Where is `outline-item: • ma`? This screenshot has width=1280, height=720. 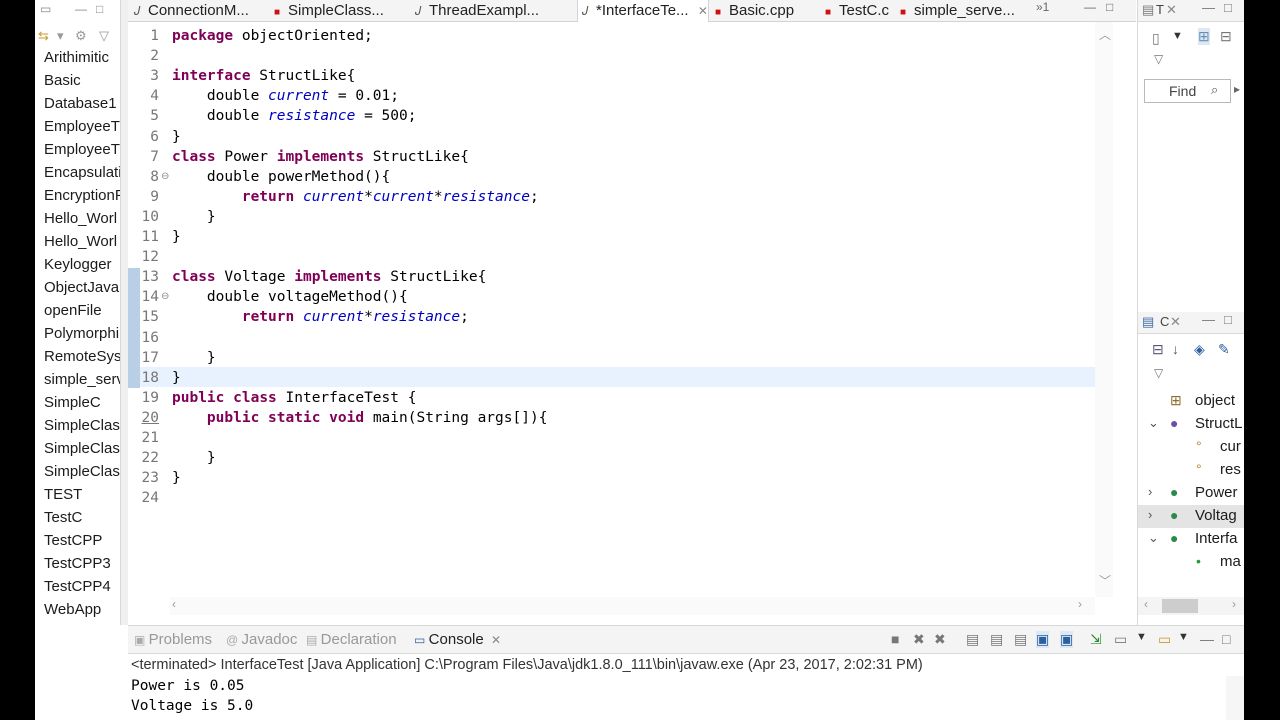 outline-item: • ma is located at coordinates (1191, 562).